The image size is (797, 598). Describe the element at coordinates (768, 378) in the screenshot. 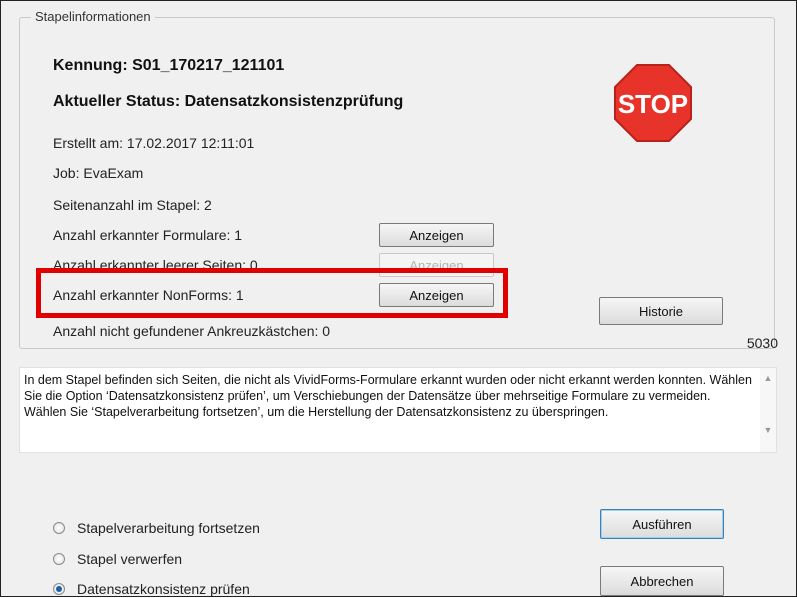

I see `scroll-up-arrow-icon: ▲` at that location.